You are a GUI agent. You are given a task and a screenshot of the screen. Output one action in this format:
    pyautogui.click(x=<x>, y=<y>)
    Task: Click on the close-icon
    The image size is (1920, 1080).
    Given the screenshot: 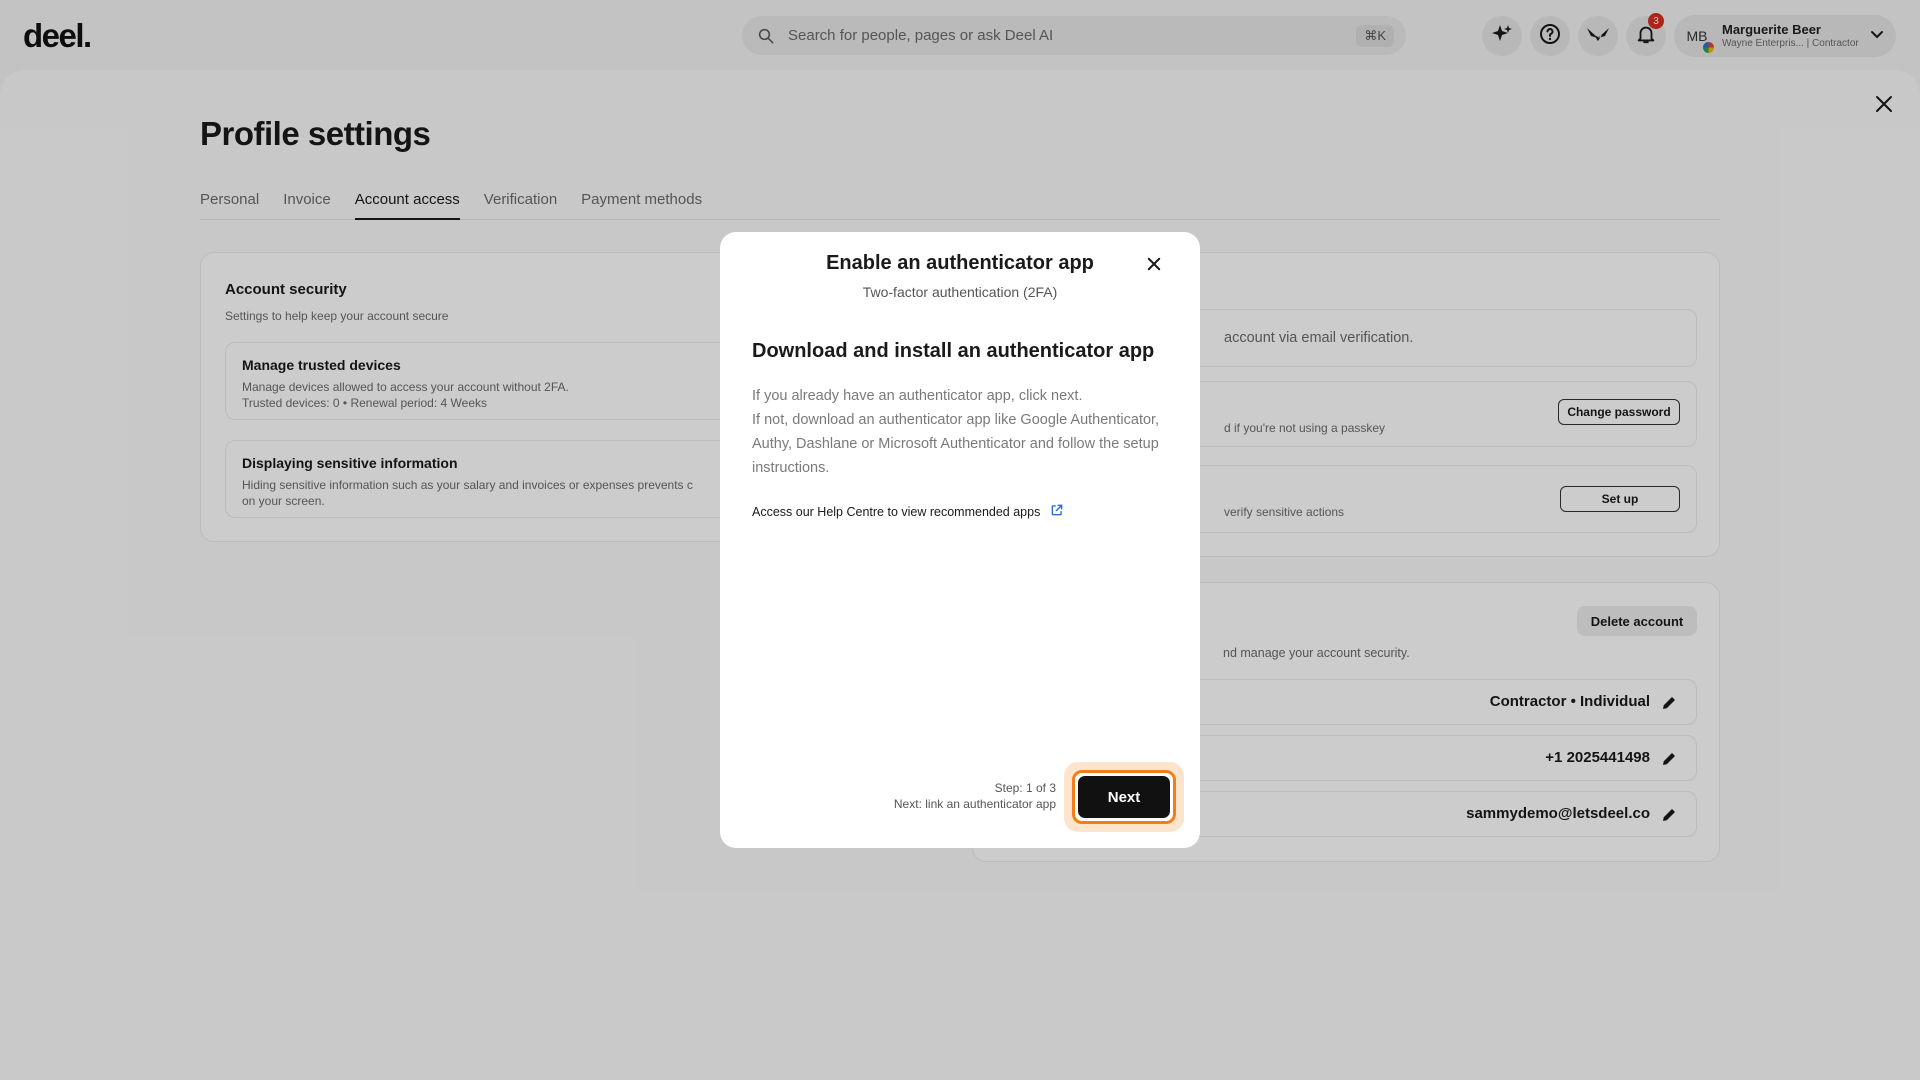 What is the action you would take?
    pyautogui.click(x=1154, y=266)
    